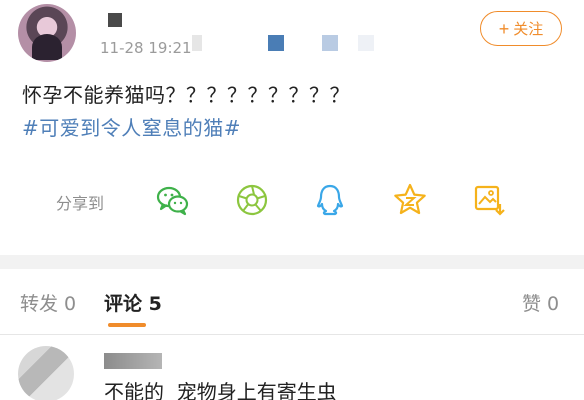 Image resolution: width=584 pixels, height=400 pixels. What do you see at coordinates (489, 200) in the screenshot?
I see `save-image-icon` at bounding box center [489, 200].